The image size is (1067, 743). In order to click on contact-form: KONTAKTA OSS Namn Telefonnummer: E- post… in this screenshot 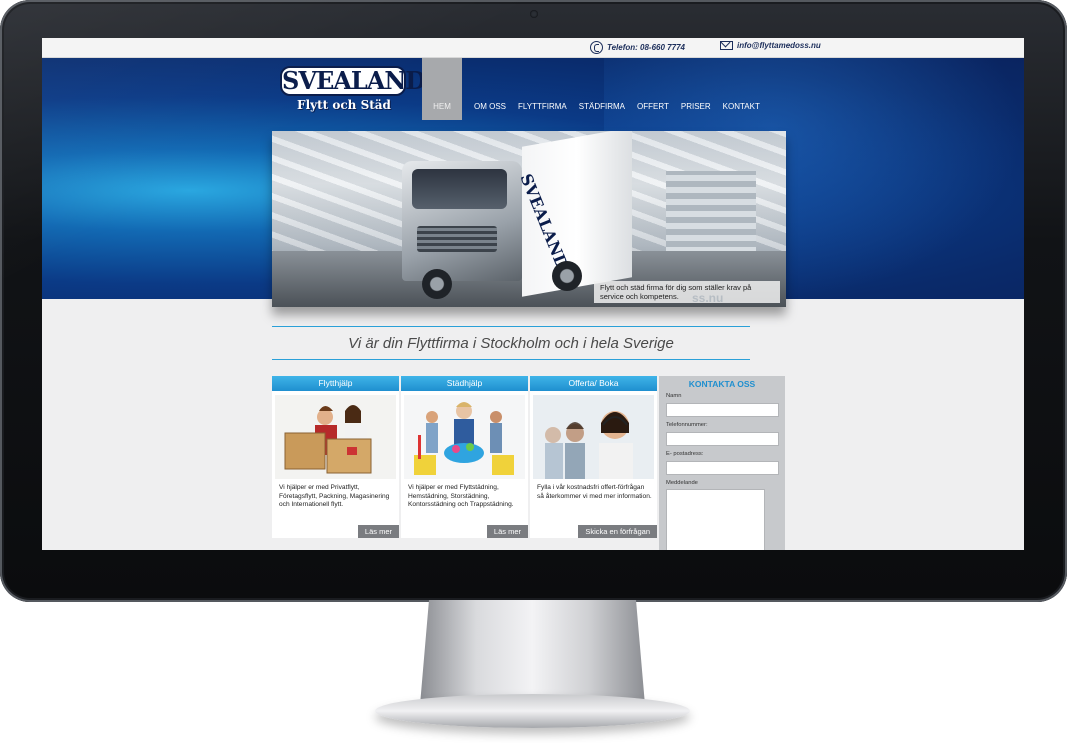, I will do `click(722, 463)`.